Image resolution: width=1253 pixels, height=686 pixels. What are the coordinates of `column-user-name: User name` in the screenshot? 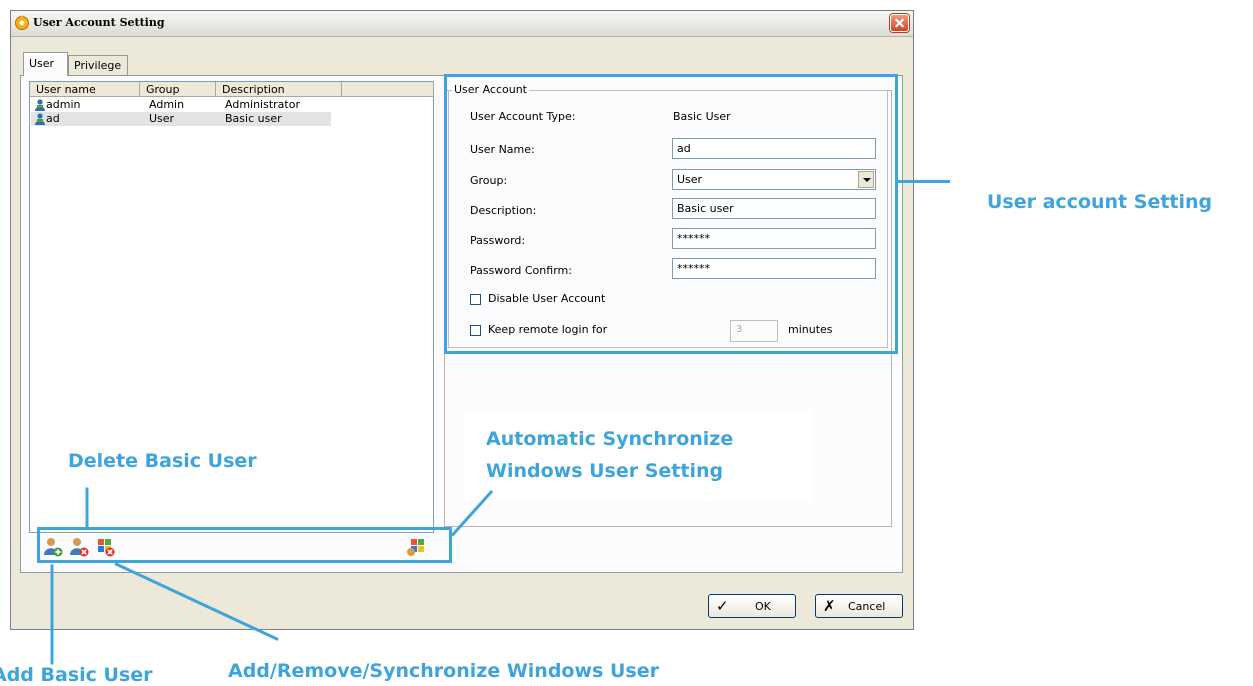 It's located at (85, 89).